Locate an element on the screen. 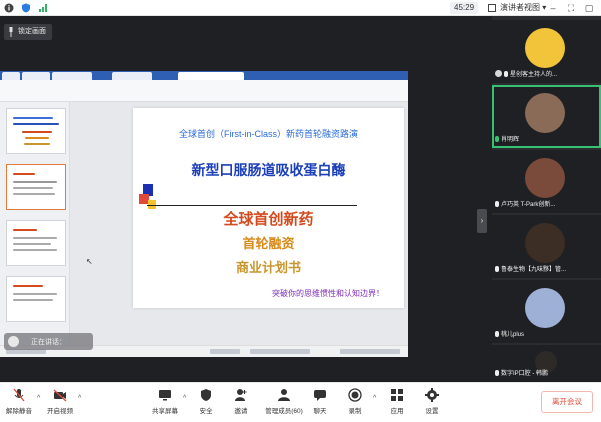 The image size is (601, 422). fullscreen-icon: ⛶ is located at coordinates (571, 8).